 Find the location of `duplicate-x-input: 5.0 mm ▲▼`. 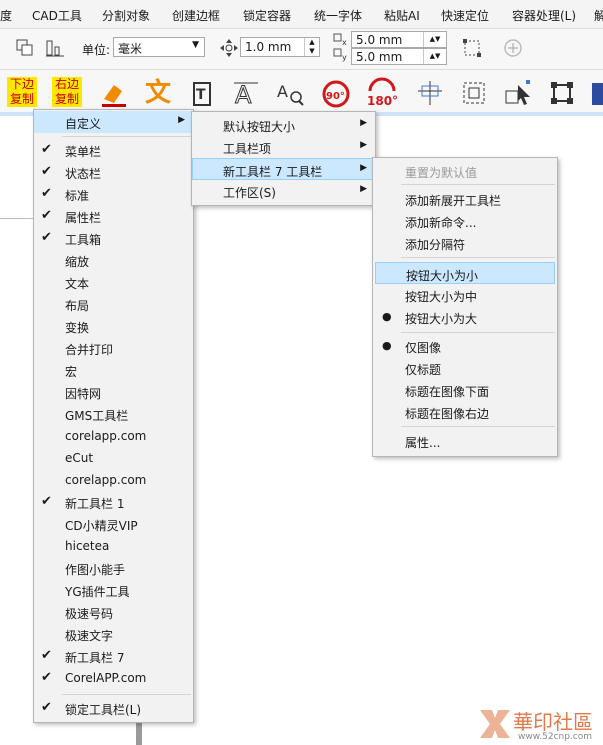

duplicate-x-input: 5.0 mm ▲▼ is located at coordinates (399, 39).